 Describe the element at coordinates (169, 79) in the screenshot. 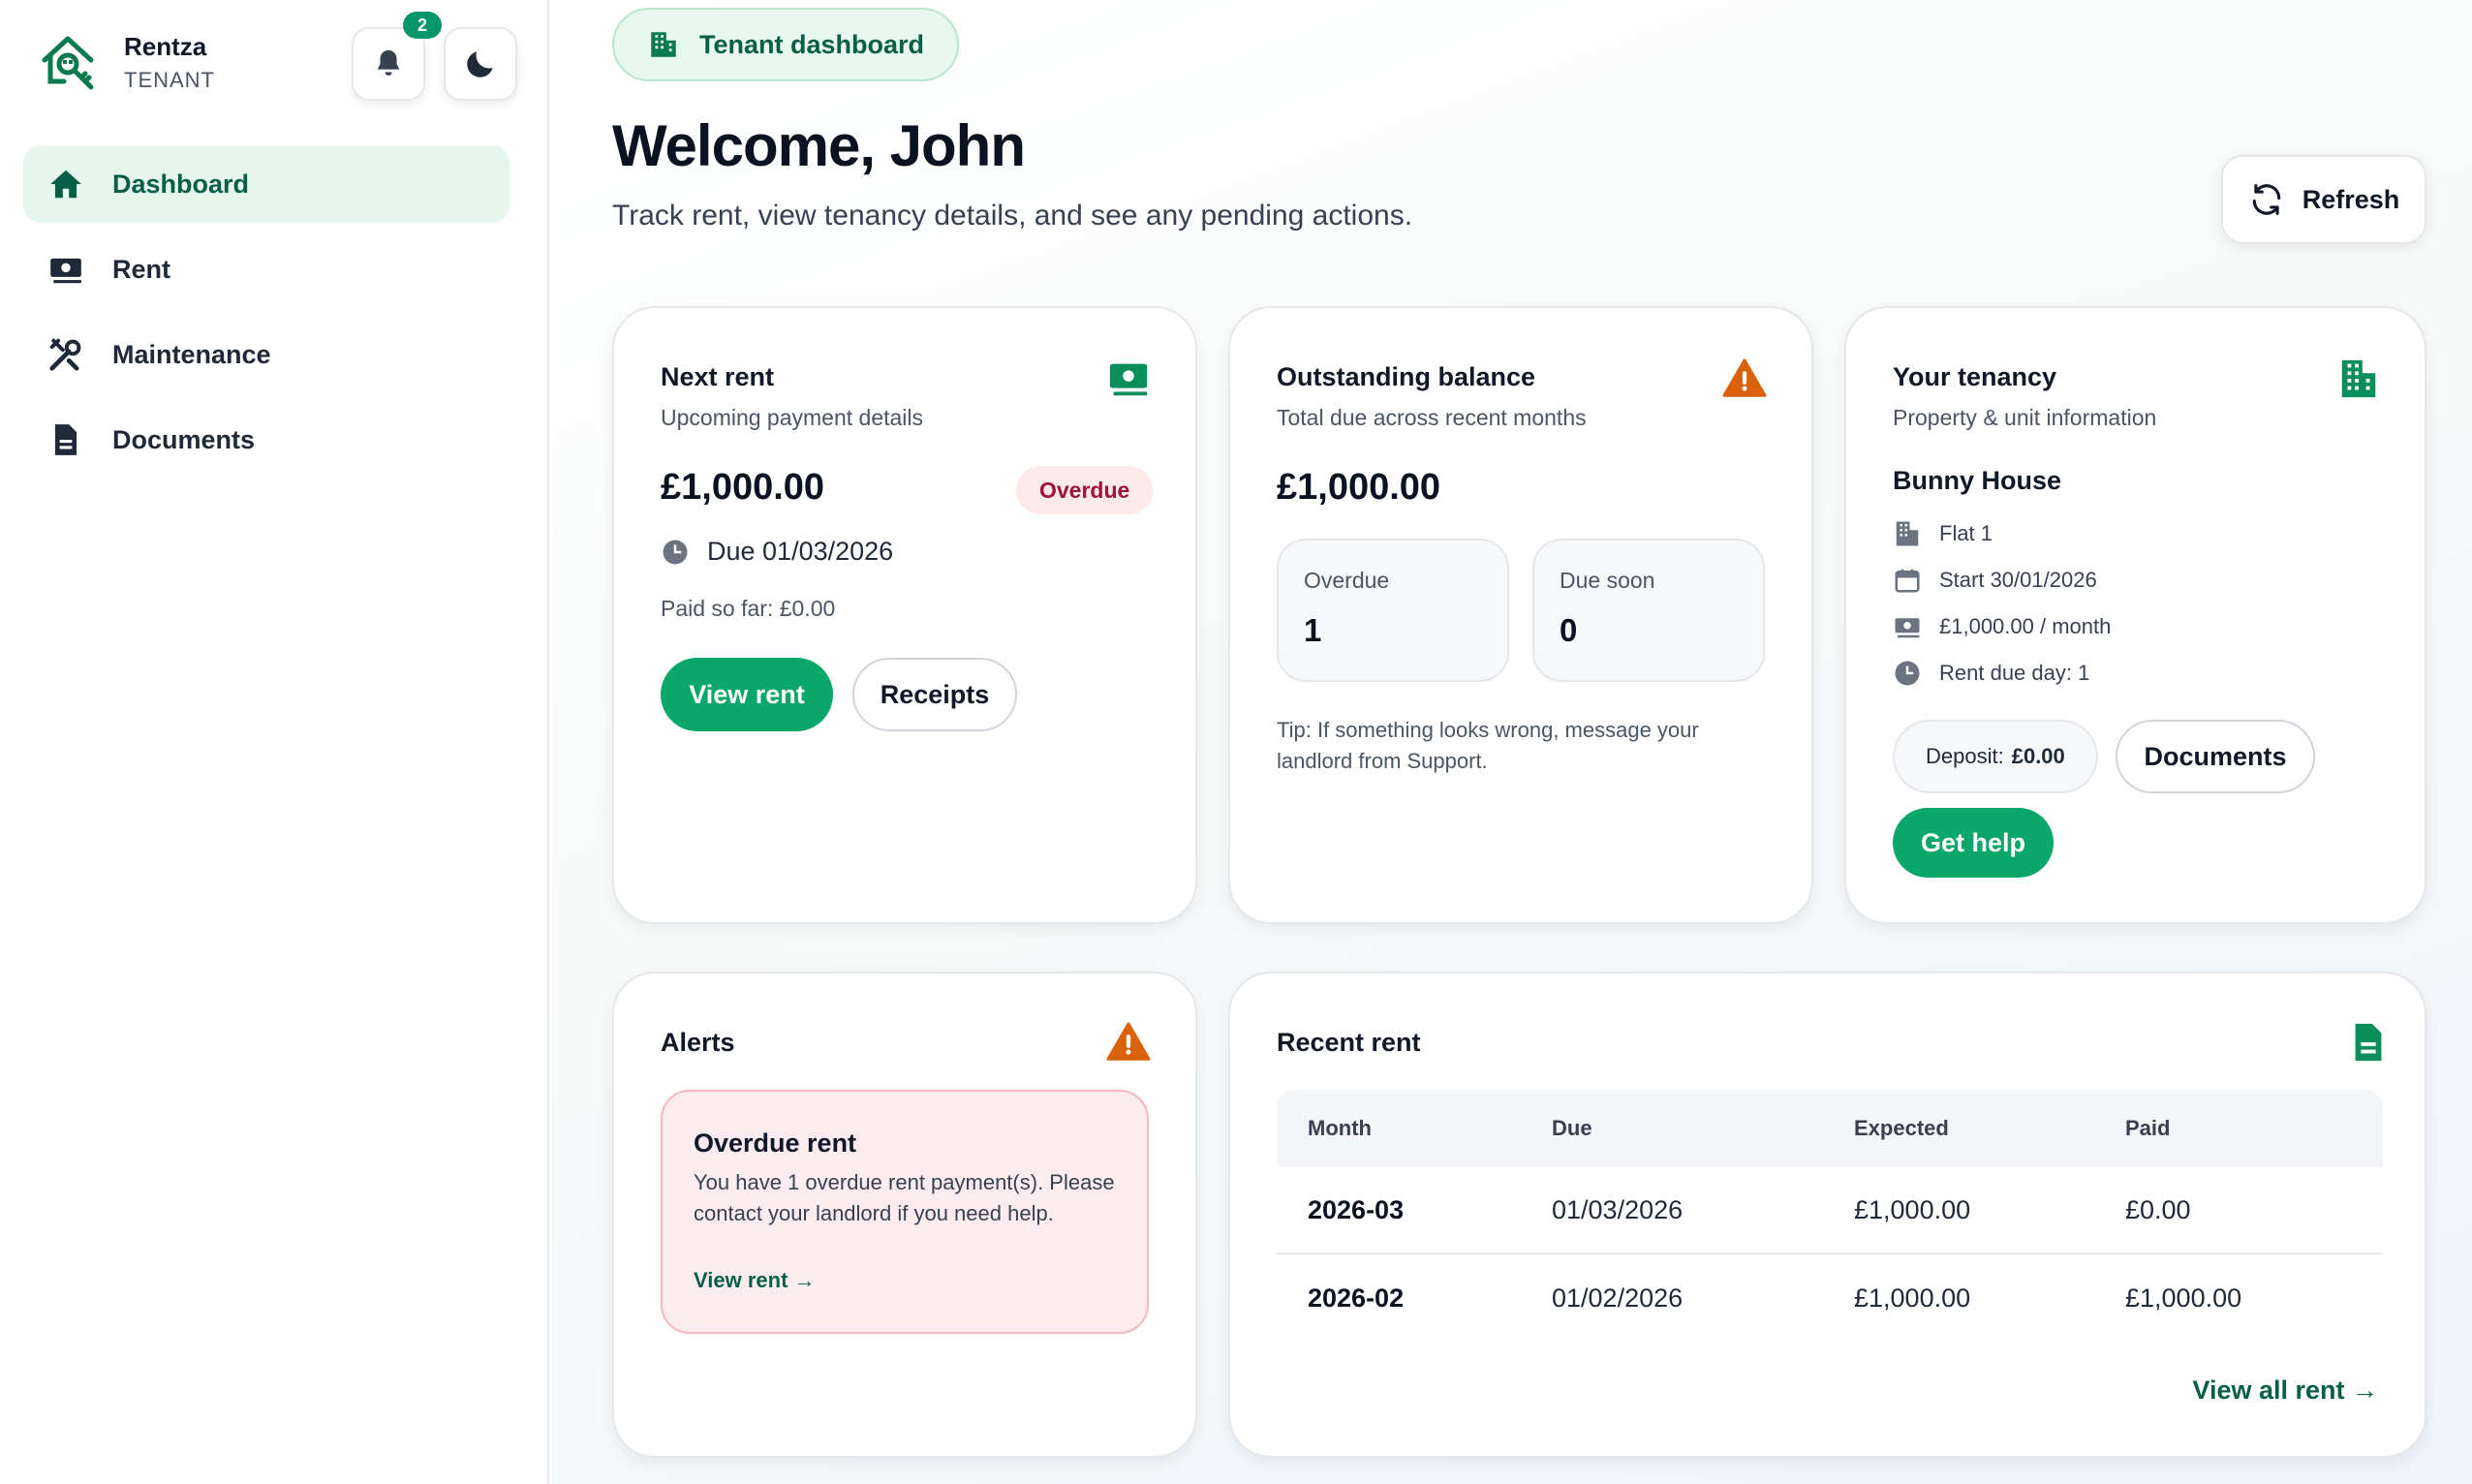

I see `brand-role: TENANT` at that location.